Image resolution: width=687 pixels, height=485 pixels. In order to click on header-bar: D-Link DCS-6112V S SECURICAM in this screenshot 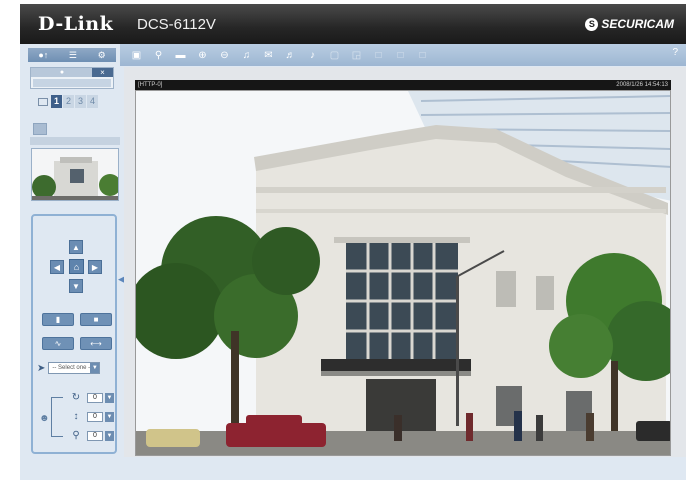, I will do `click(353, 24)`.